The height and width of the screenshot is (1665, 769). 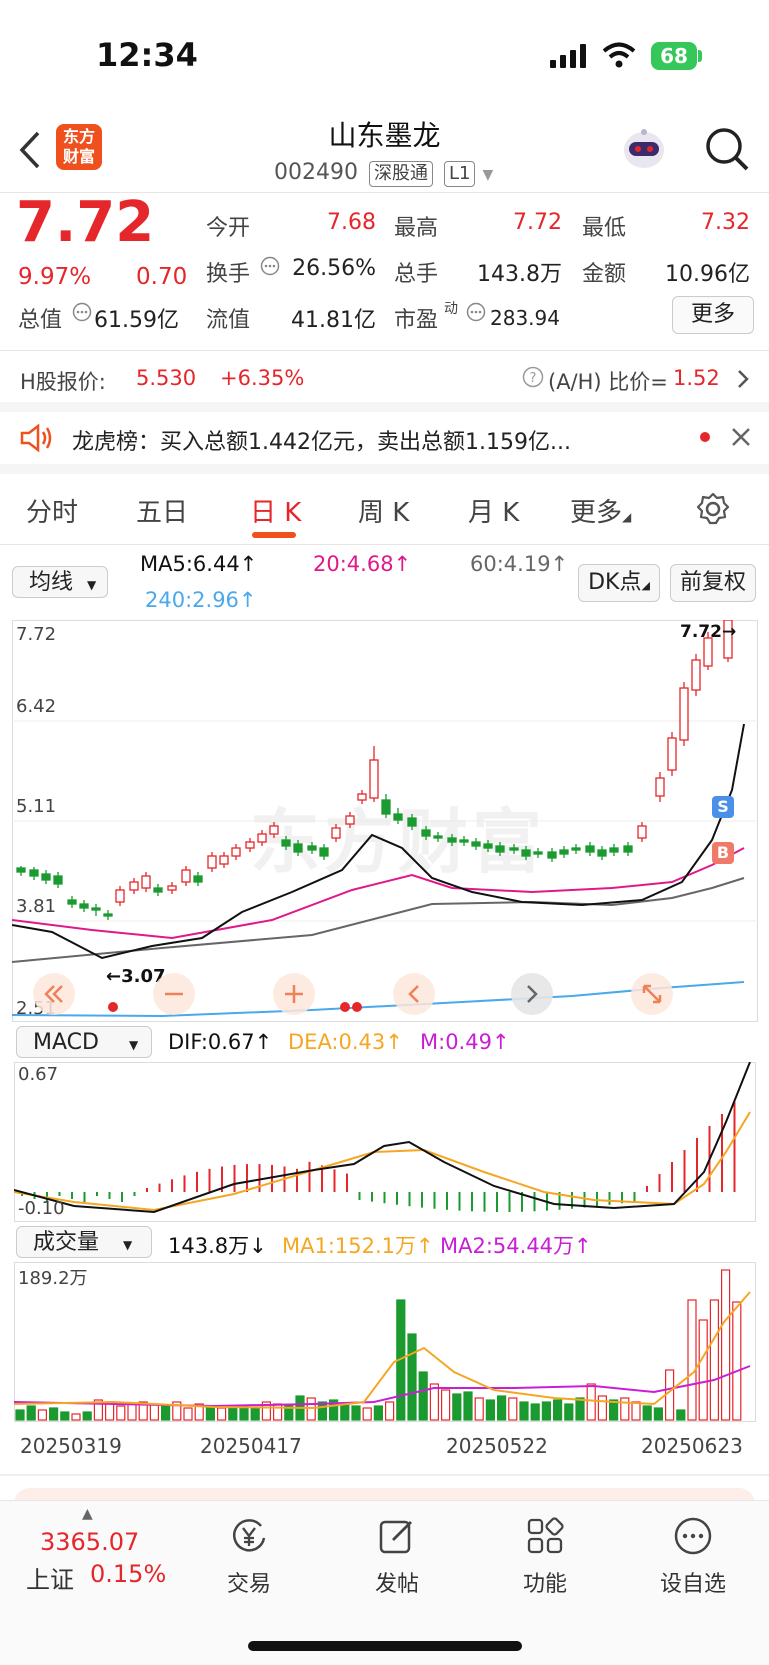 What do you see at coordinates (488, 175) in the screenshot?
I see `caret-down-icon: ▼` at bounding box center [488, 175].